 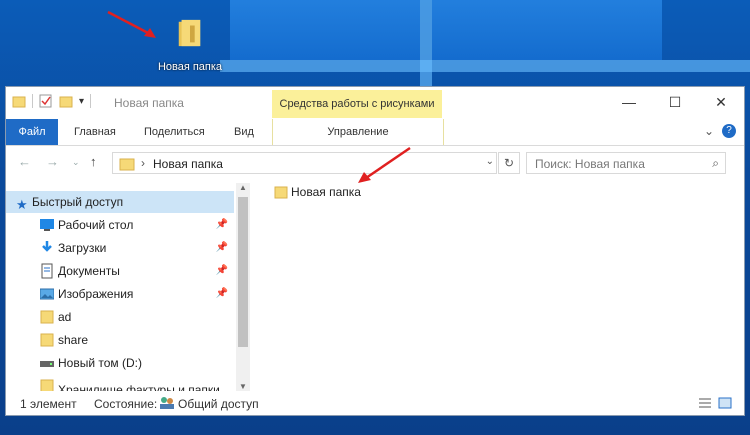 What do you see at coordinates (76, 162) in the screenshot?
I see `recent-dropdown-icon: ⌄` at bounding box center [76, 162].